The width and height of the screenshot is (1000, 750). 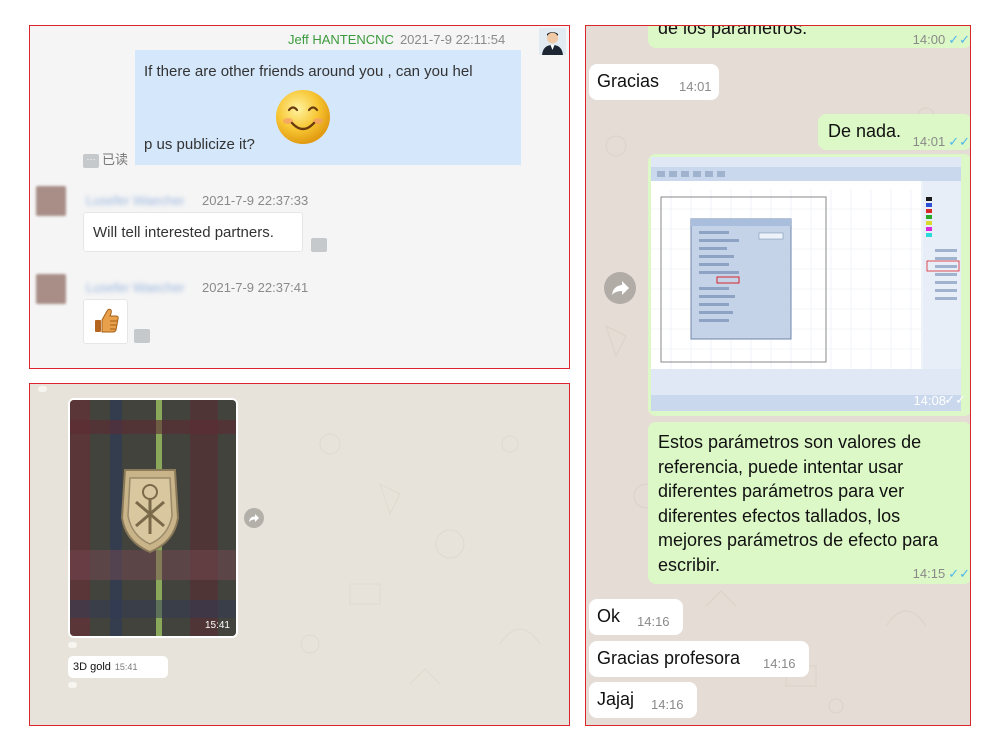 What do you see at coordinates (91, 160) in the screenshot?
I see `more-icon: ···` at bounding box center [91, 160].